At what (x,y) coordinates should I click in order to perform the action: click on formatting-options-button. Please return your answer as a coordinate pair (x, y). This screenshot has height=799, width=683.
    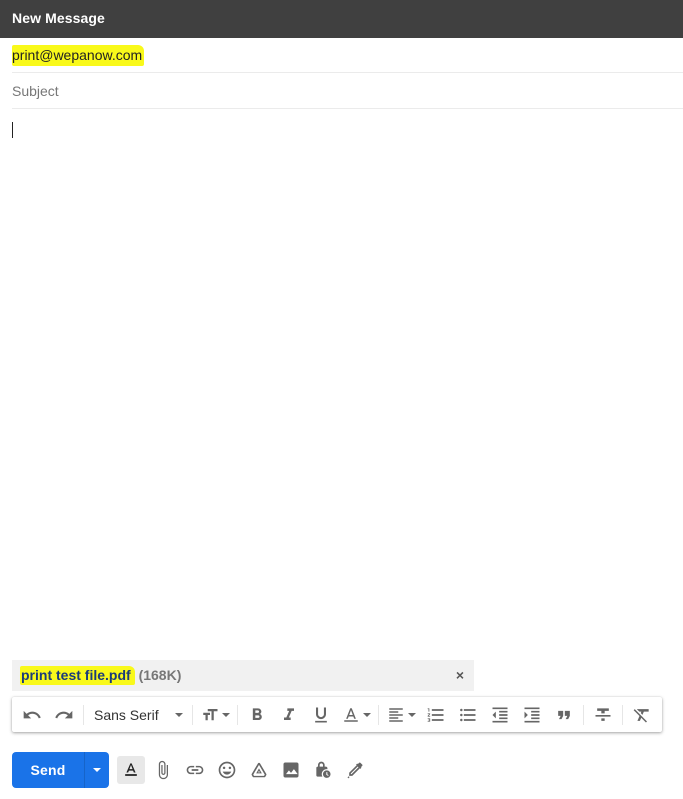
    Looking at the image, I should click on (131, 770).